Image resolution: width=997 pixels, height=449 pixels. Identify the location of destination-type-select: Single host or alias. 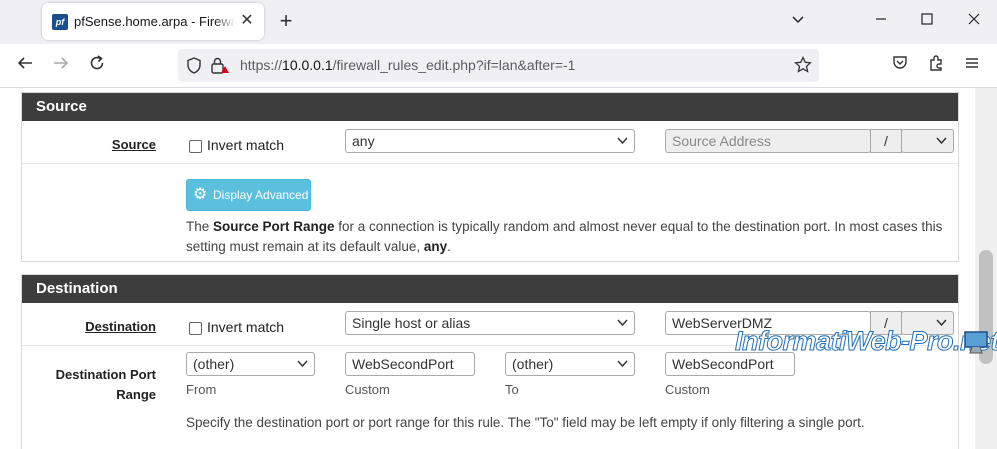
(490, 323).